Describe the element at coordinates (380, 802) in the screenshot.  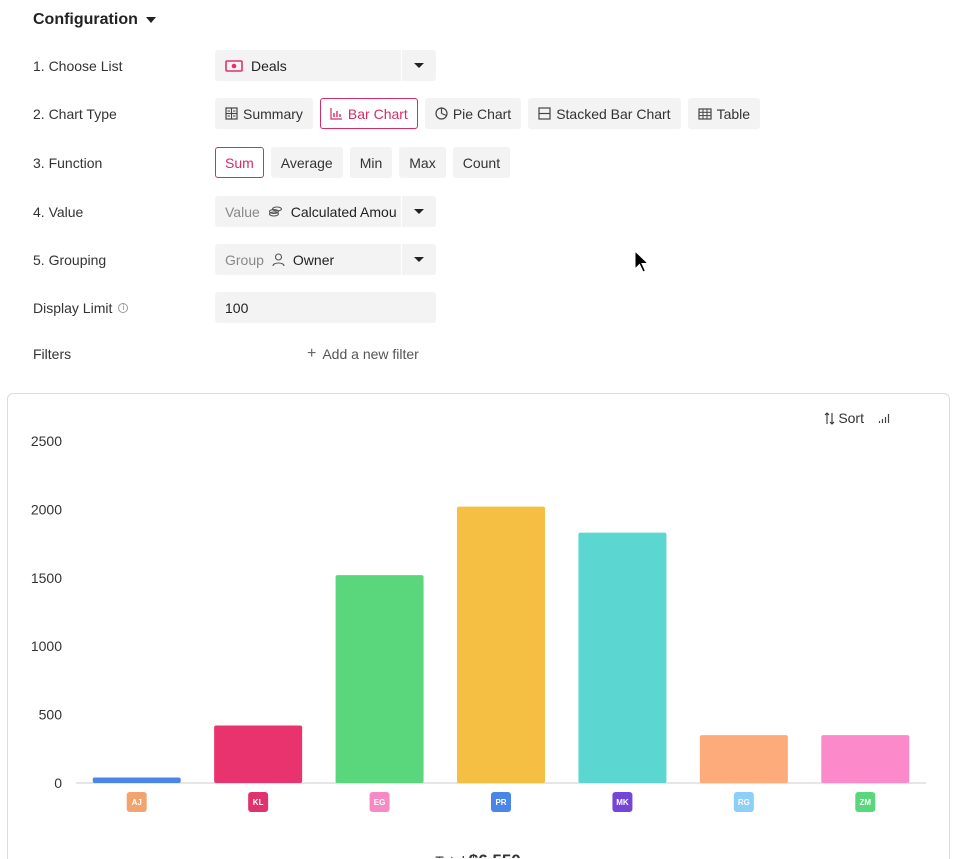
I see `x-tick-label: EG` at that location.